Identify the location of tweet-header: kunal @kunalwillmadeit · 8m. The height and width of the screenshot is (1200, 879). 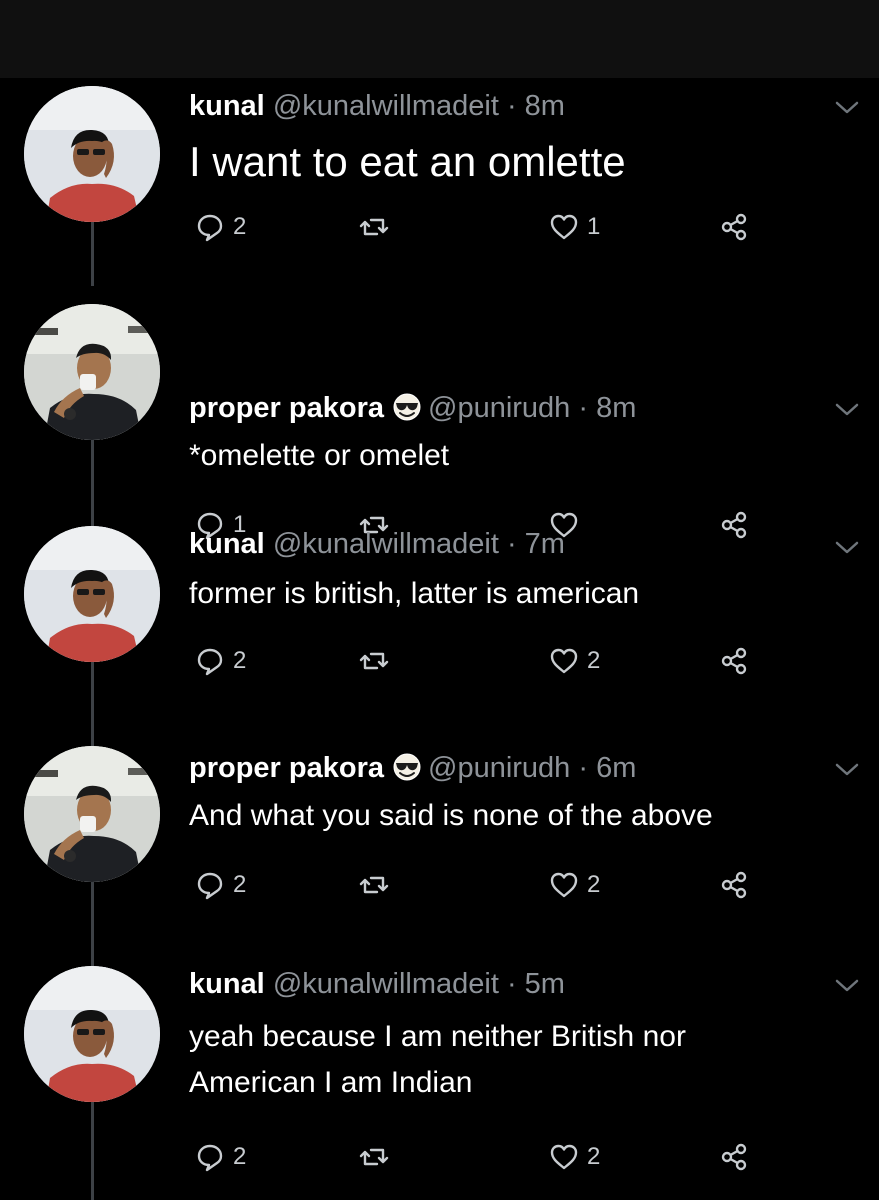
(377, 106).